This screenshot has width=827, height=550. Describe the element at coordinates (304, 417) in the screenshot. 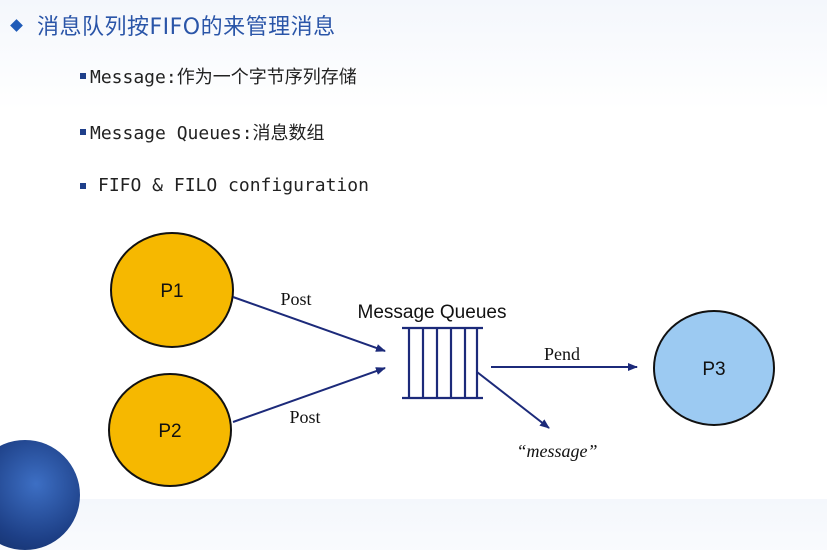

I see `p2-post-label: Post` at that location.